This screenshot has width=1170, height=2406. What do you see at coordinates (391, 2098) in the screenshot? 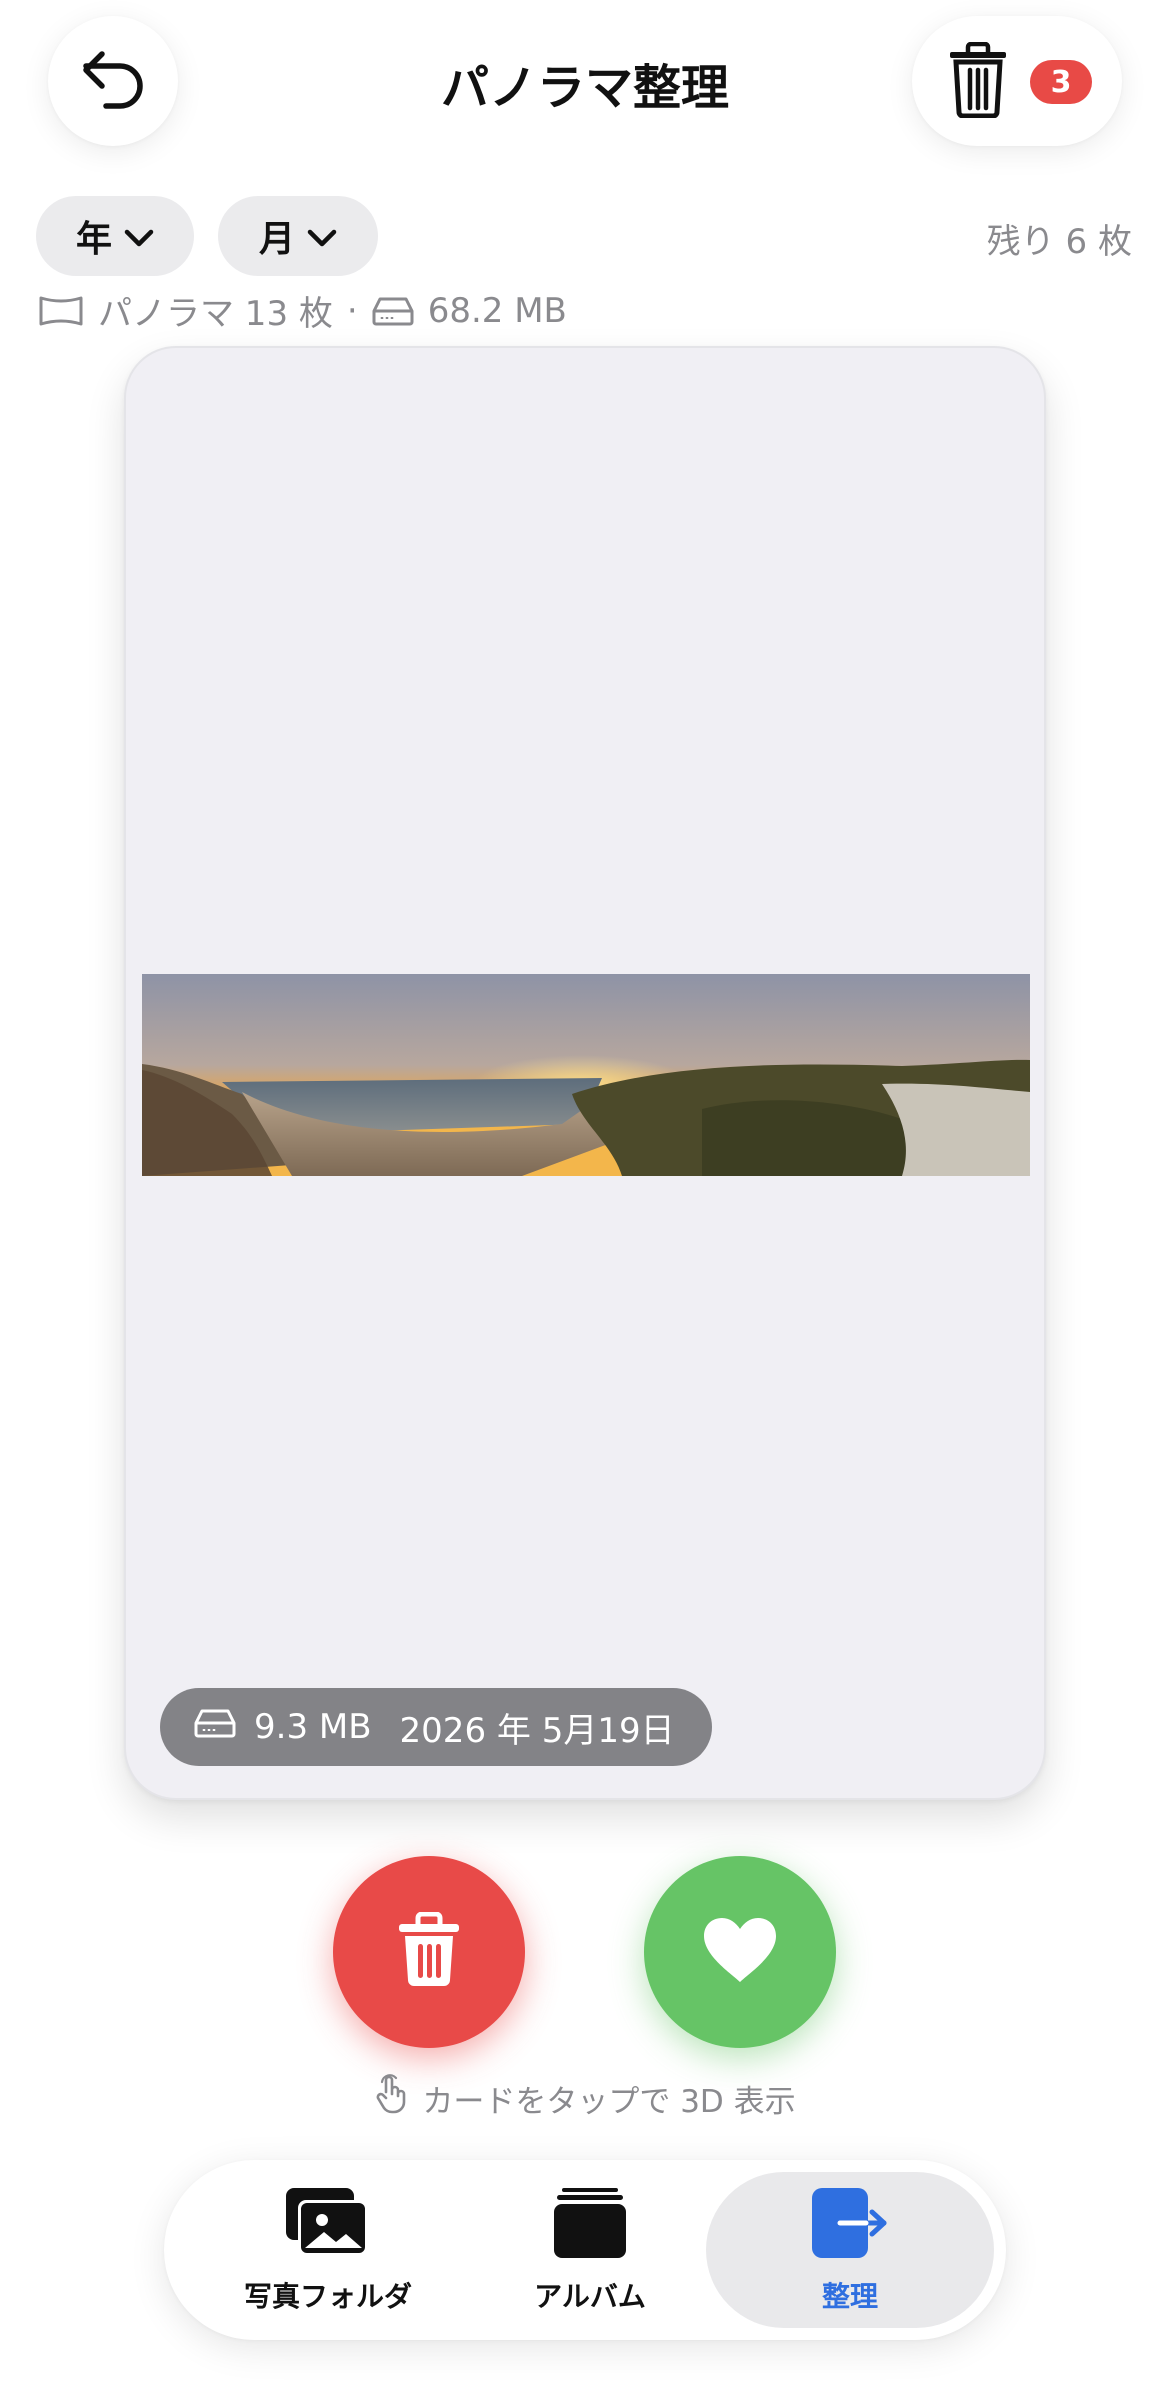
I see `tap-hand-icon` at bounding box center [391, 2098].